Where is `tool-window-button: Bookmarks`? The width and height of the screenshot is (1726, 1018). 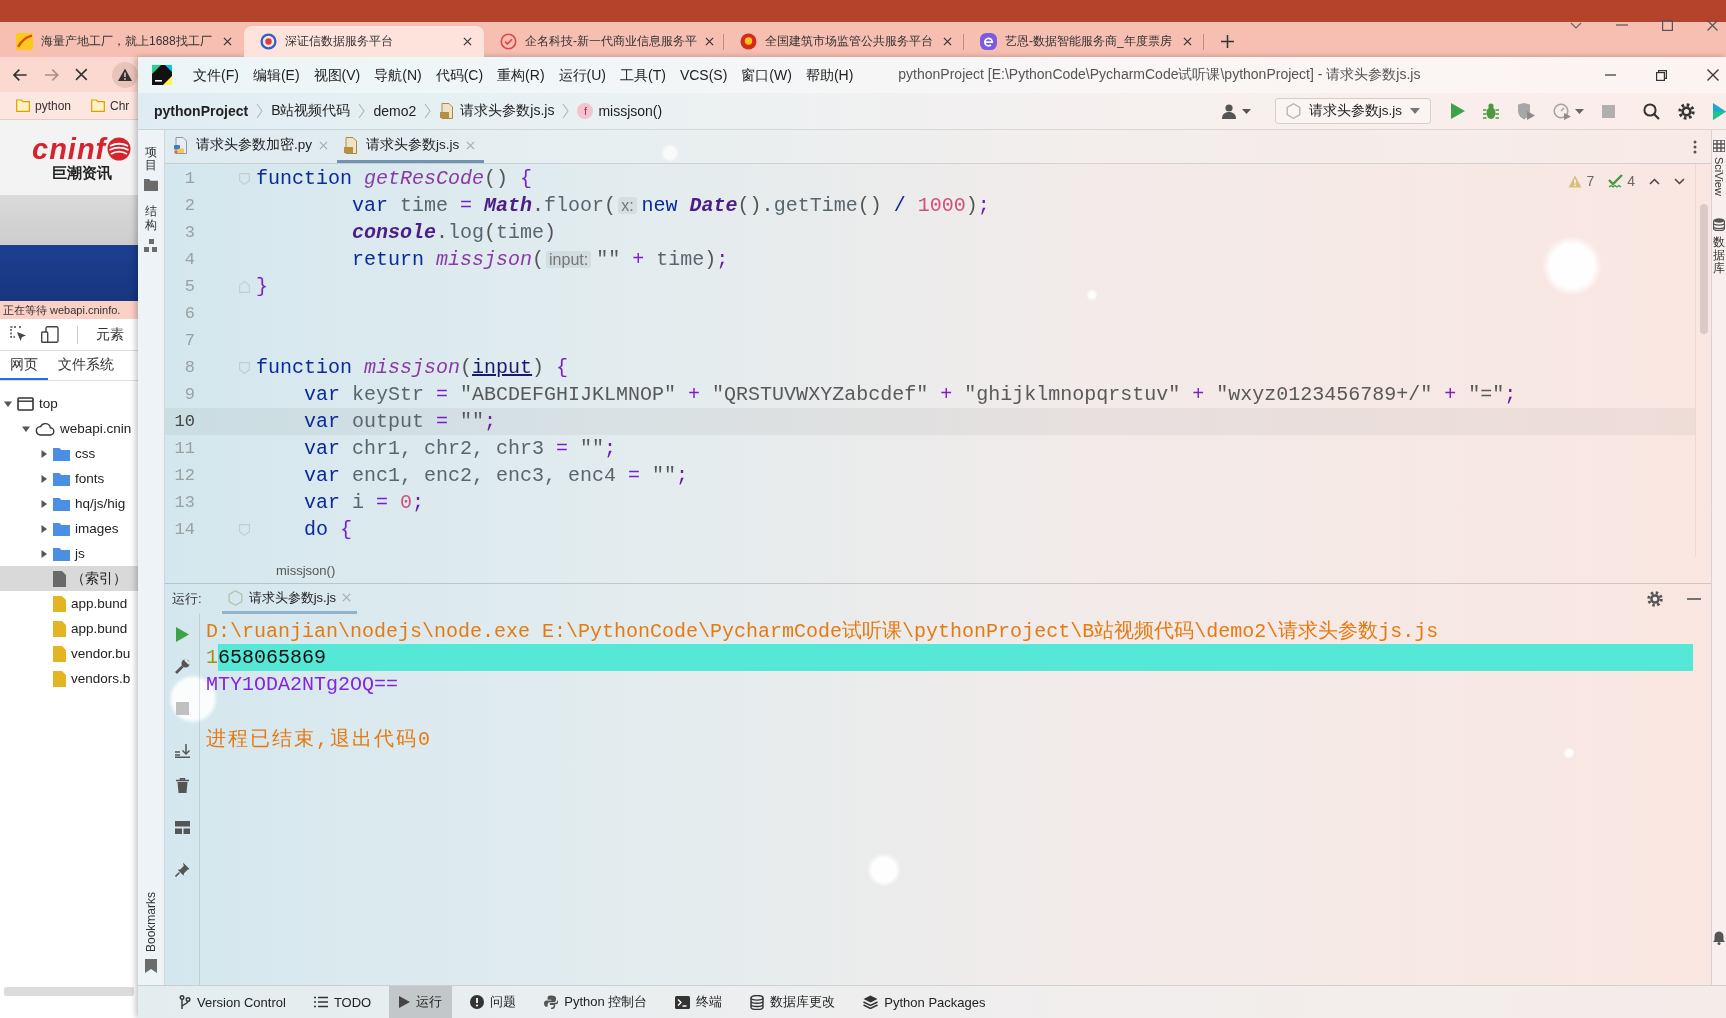 tool-window-button: Bookmarks is located at coordinates (151, 932).